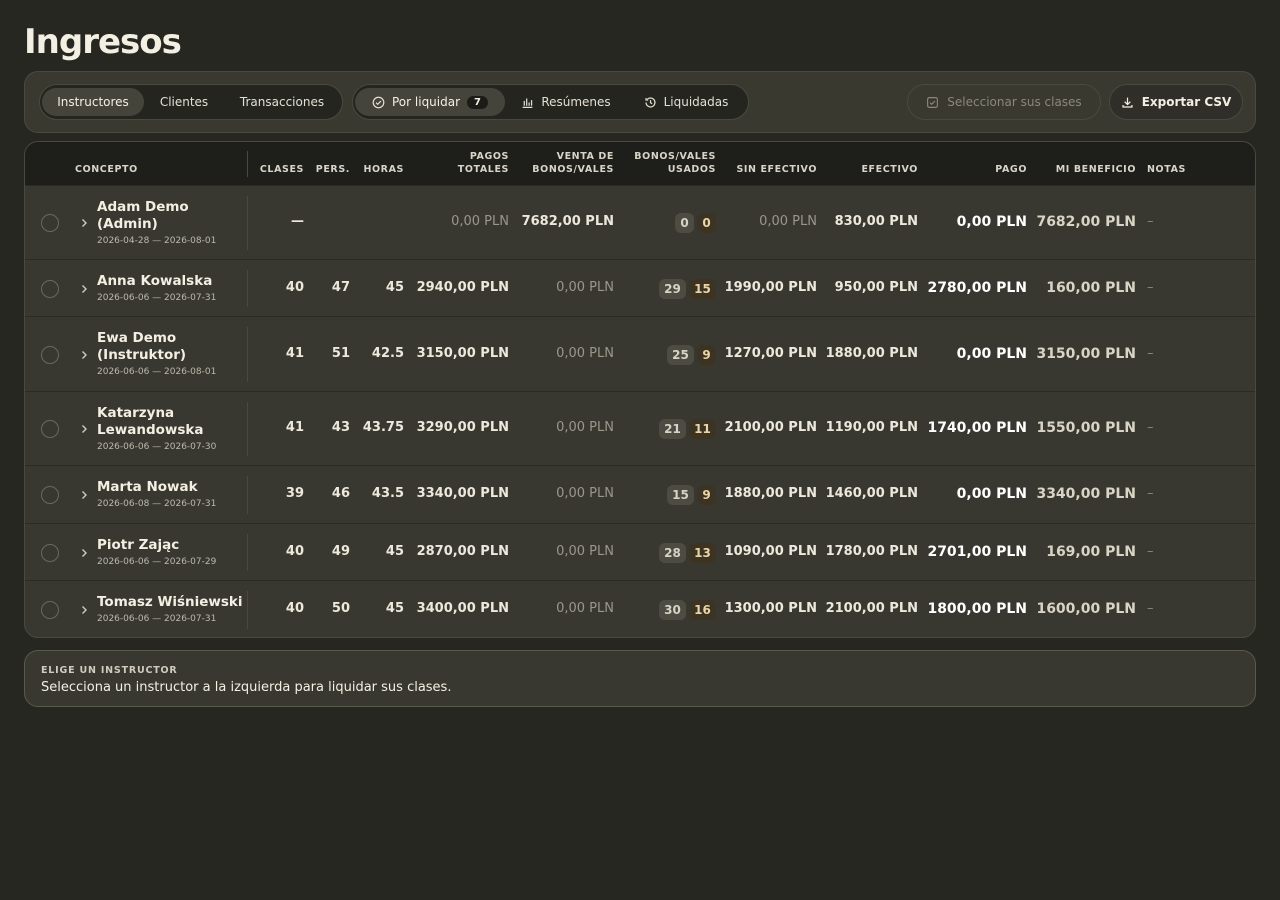  I want to click on tab-liquidadas: Liquidadas, so click(686, 102).